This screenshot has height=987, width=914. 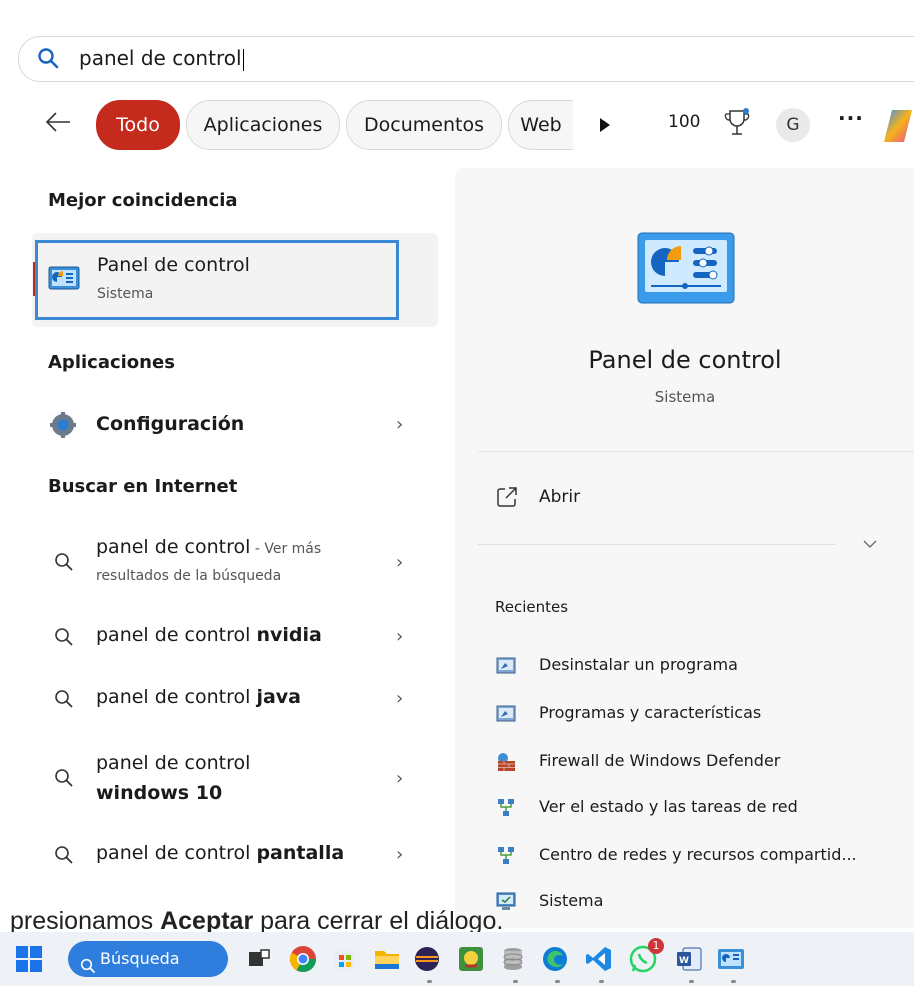 What do you see at coordinates (599, 959) in the screenshot?
I see `vscode-icon` at bounding box center [599, 959].